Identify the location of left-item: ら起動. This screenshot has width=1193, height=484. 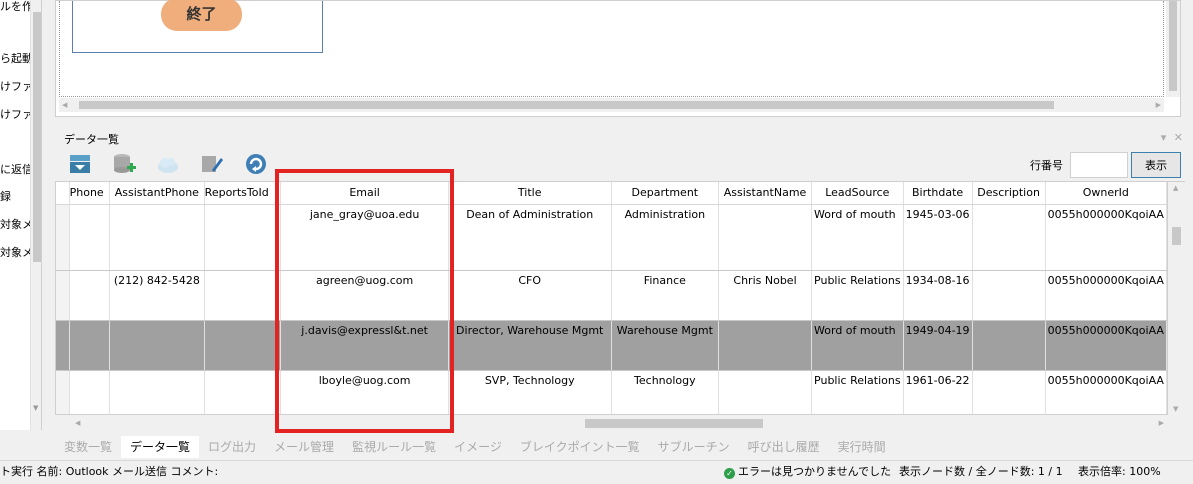
(15, 59).